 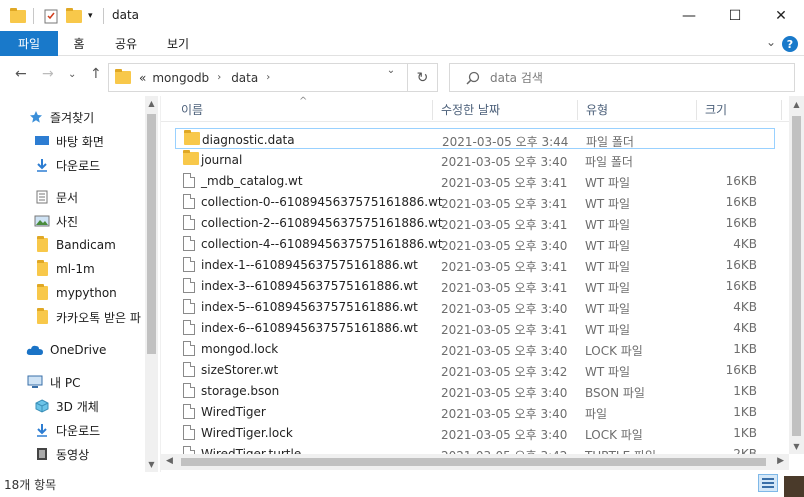 What do you see at coordinates (504, 309) in the screenshot?
I see `file-date: 2021-03-05 오후 3:40` at bounding box center [504, 309].